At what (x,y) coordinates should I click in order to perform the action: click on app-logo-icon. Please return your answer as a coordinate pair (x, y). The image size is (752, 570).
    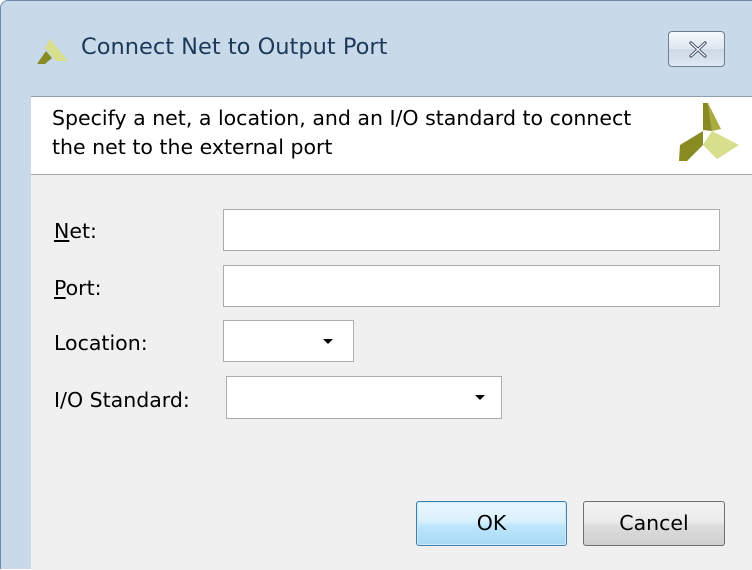
    Looking at the image, I should click on (52, 51).